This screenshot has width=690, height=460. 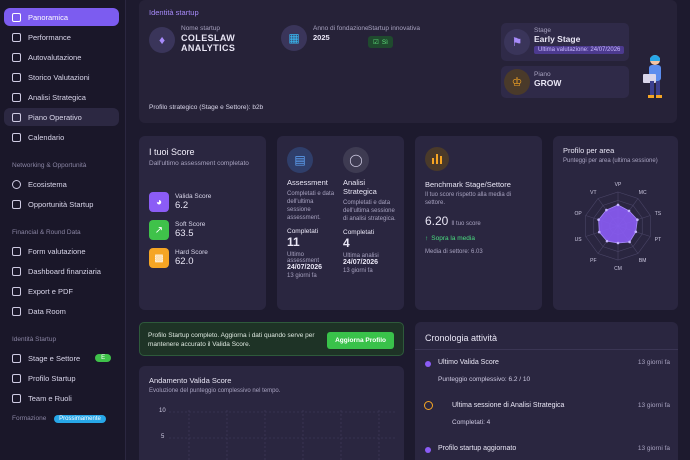 What do you see at coordinates (454, 252) in the screenshot?
I see `benchmark-avg: Media di settore: 6.03` at bounding box center [454, 252].